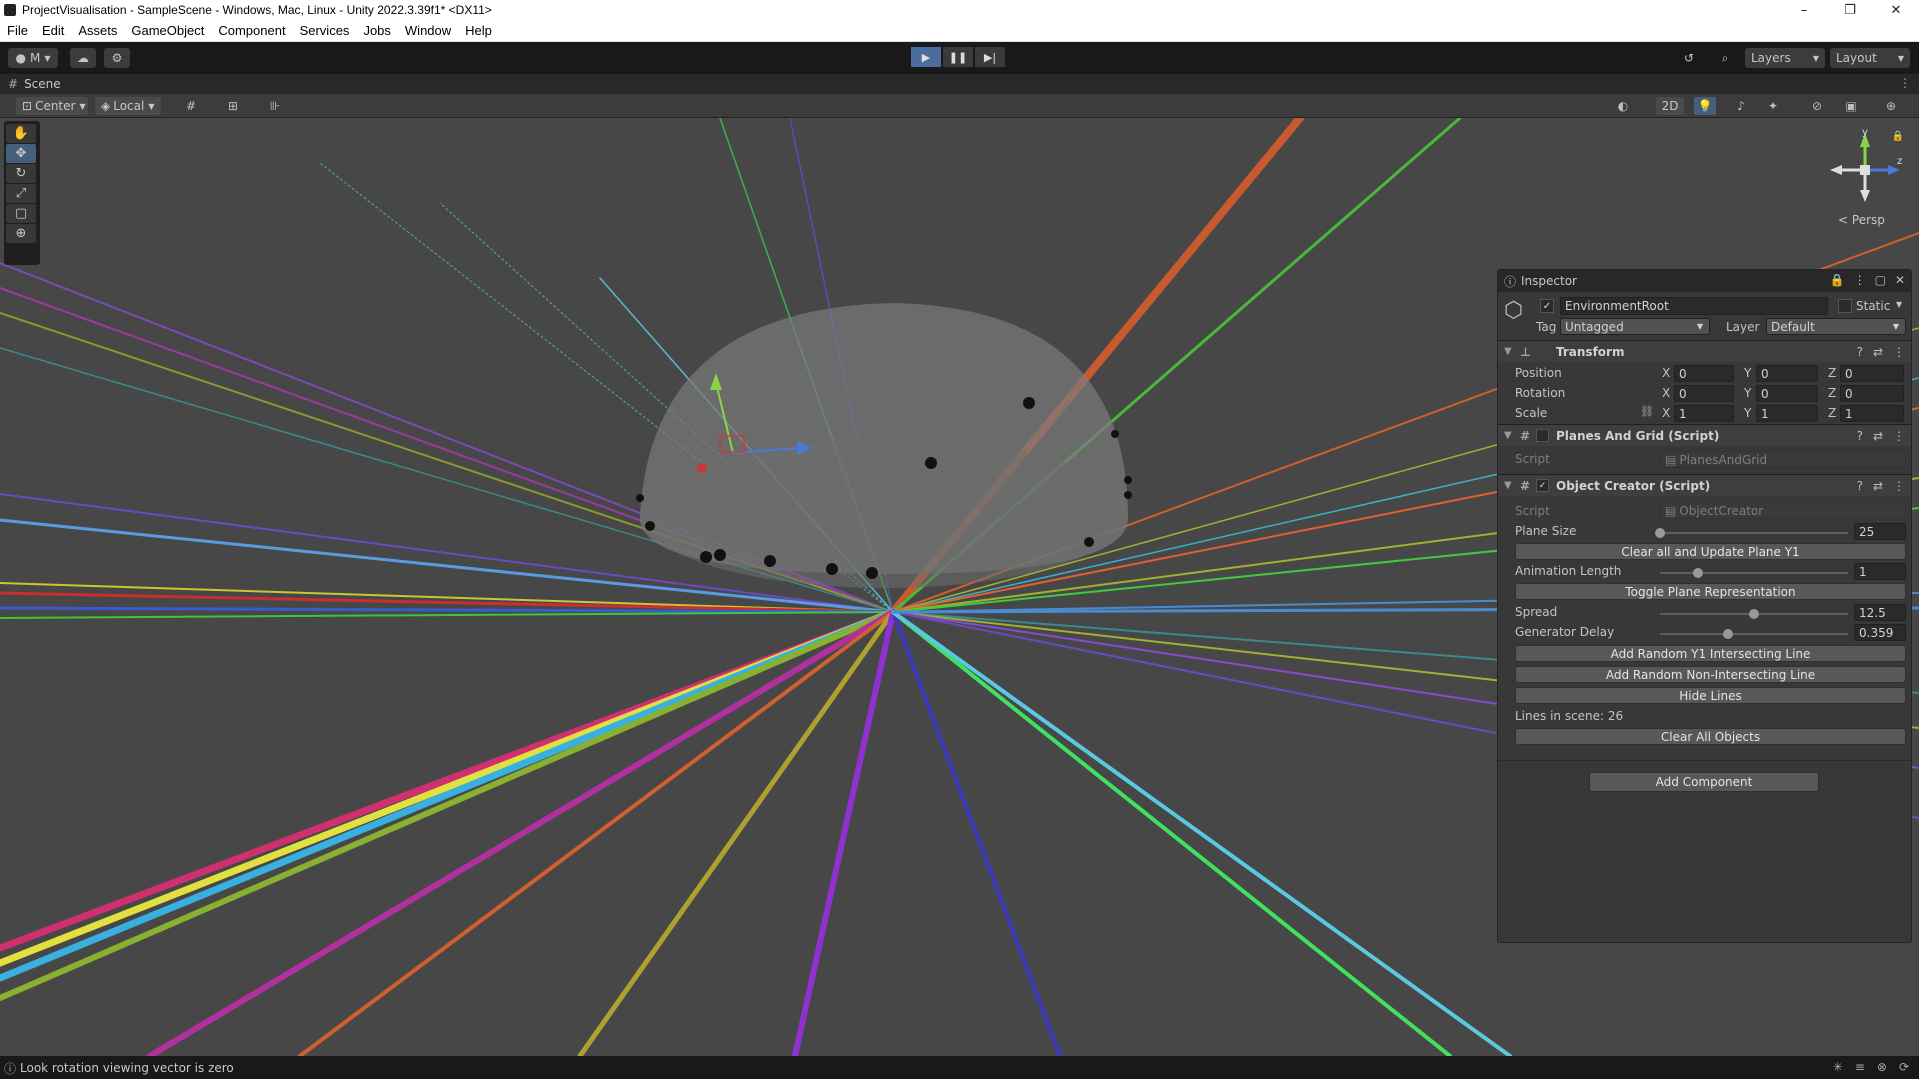  I want to click on transform-header: ▼ ⊥ Transform ? ⇄ ⋮, so click(1704, 351).